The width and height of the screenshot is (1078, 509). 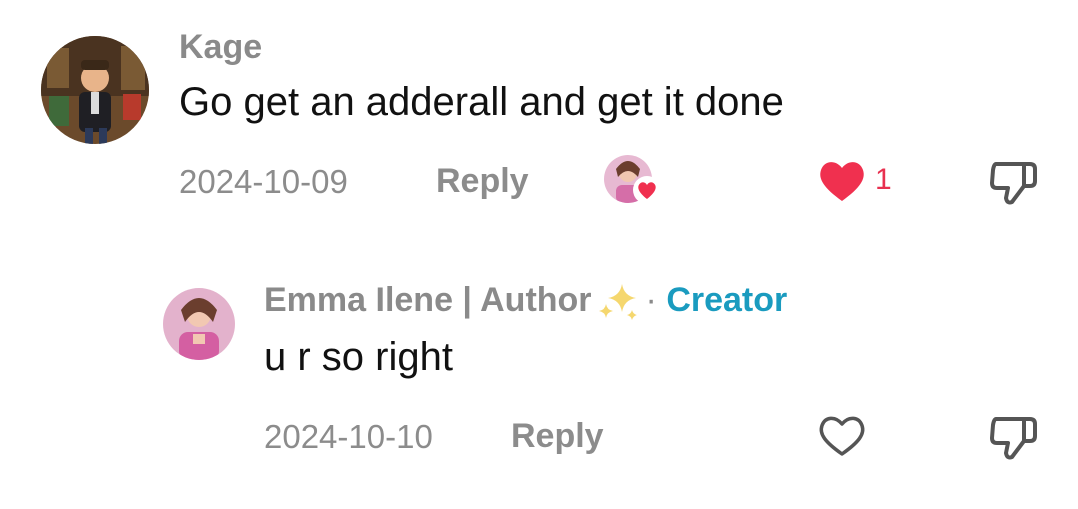 What do you see at coordinates (617, 302) in the screenshot?
I see `sparkles-icon` at bounding box center [617, 302].